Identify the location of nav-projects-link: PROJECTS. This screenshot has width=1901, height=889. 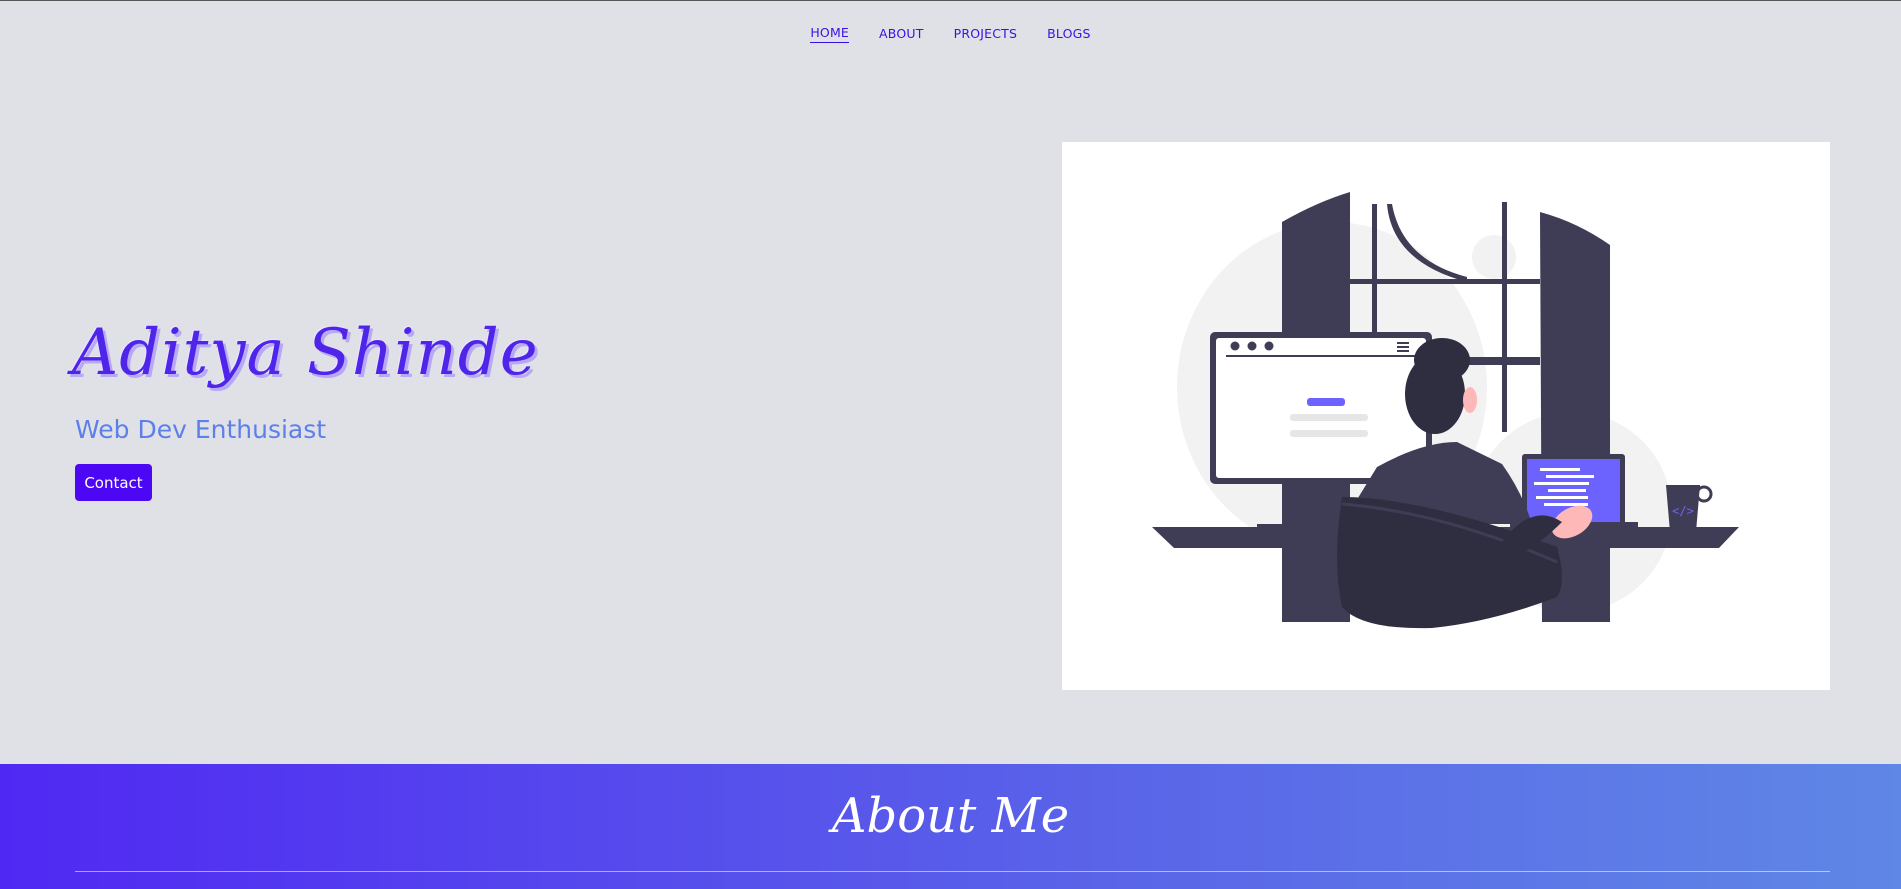
(986, 34).